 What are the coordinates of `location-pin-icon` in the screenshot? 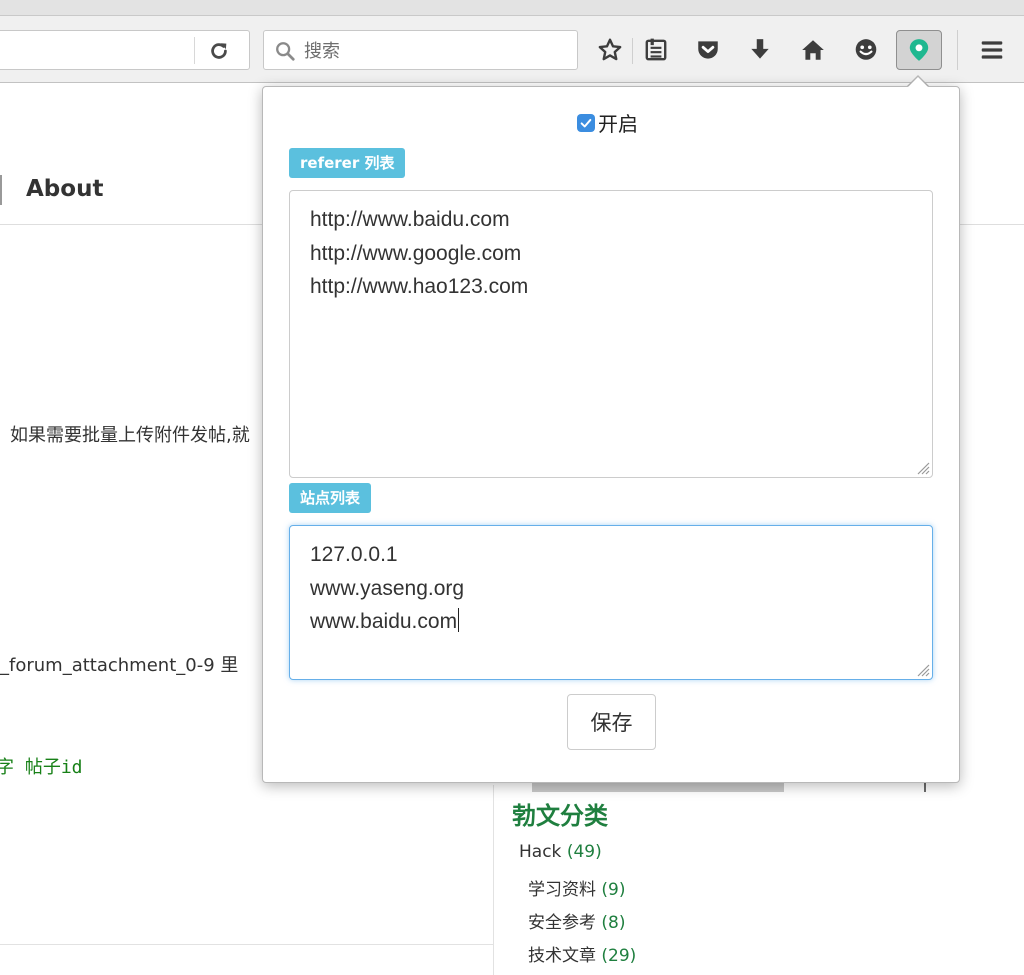 It's located at (919, 50).